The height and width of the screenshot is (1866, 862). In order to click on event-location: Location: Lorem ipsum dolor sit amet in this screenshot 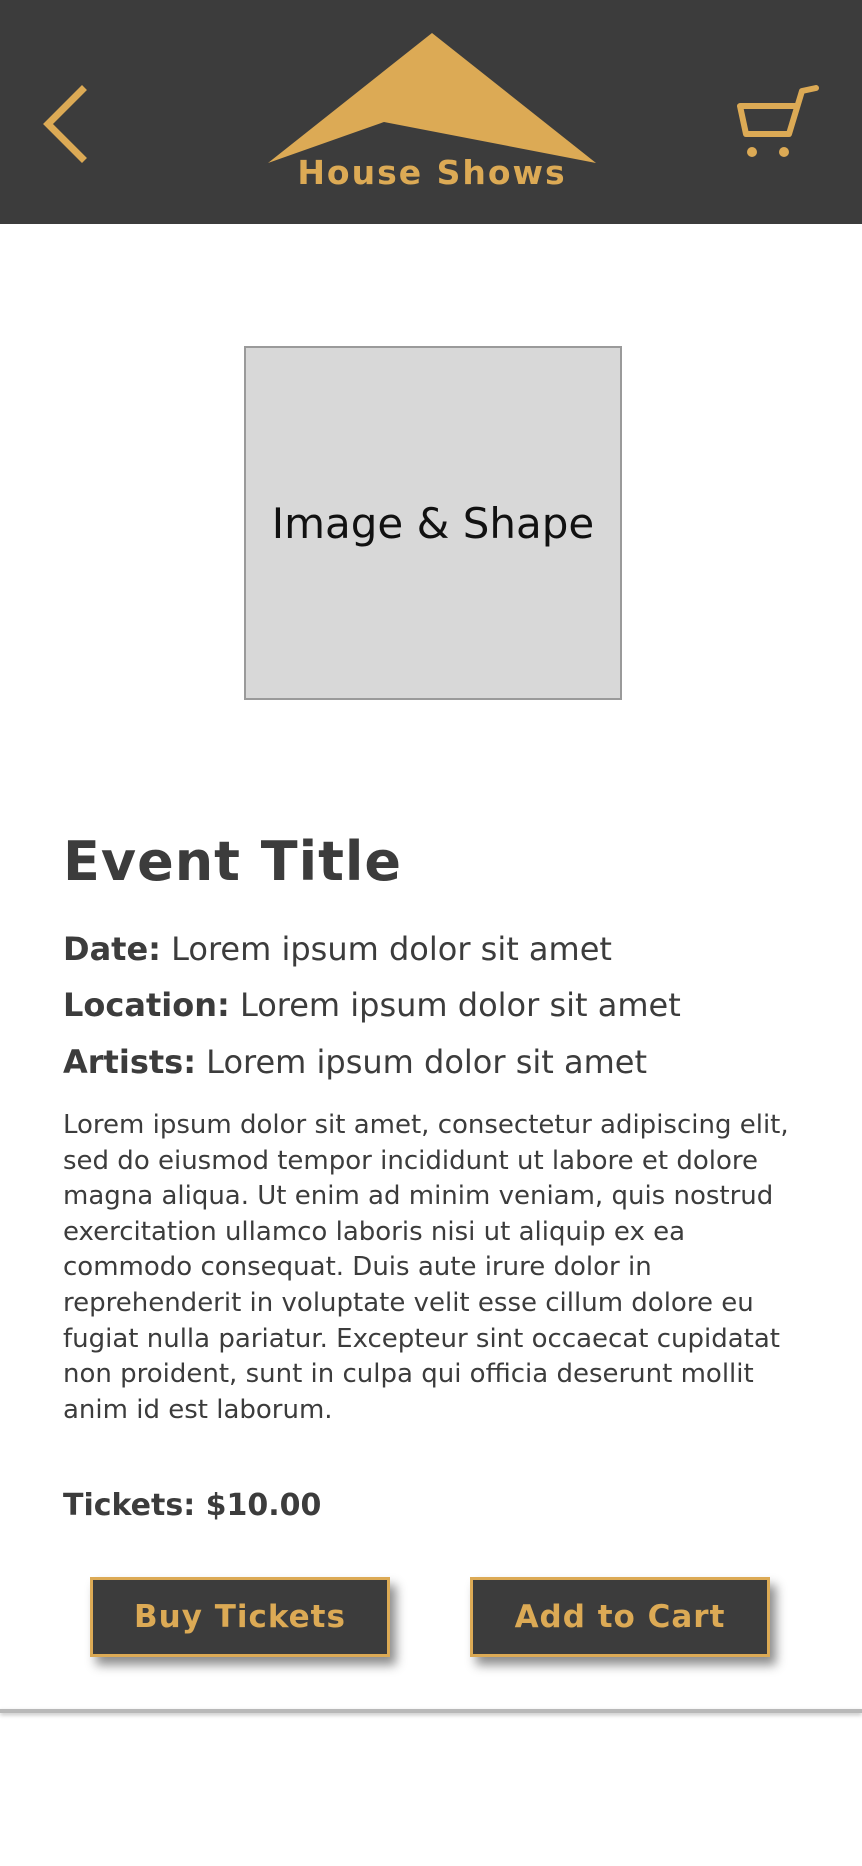, I will do `click(372, 1005)`.